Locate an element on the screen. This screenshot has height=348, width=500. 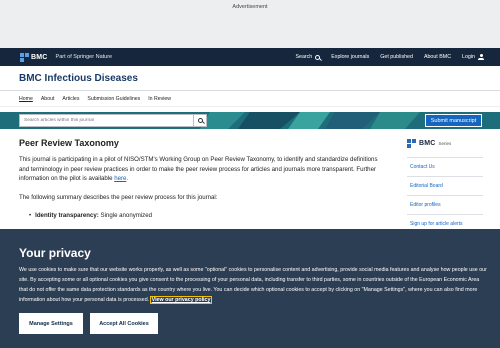
advertisement-area: Advertisement is located at coordinates (250, 24).